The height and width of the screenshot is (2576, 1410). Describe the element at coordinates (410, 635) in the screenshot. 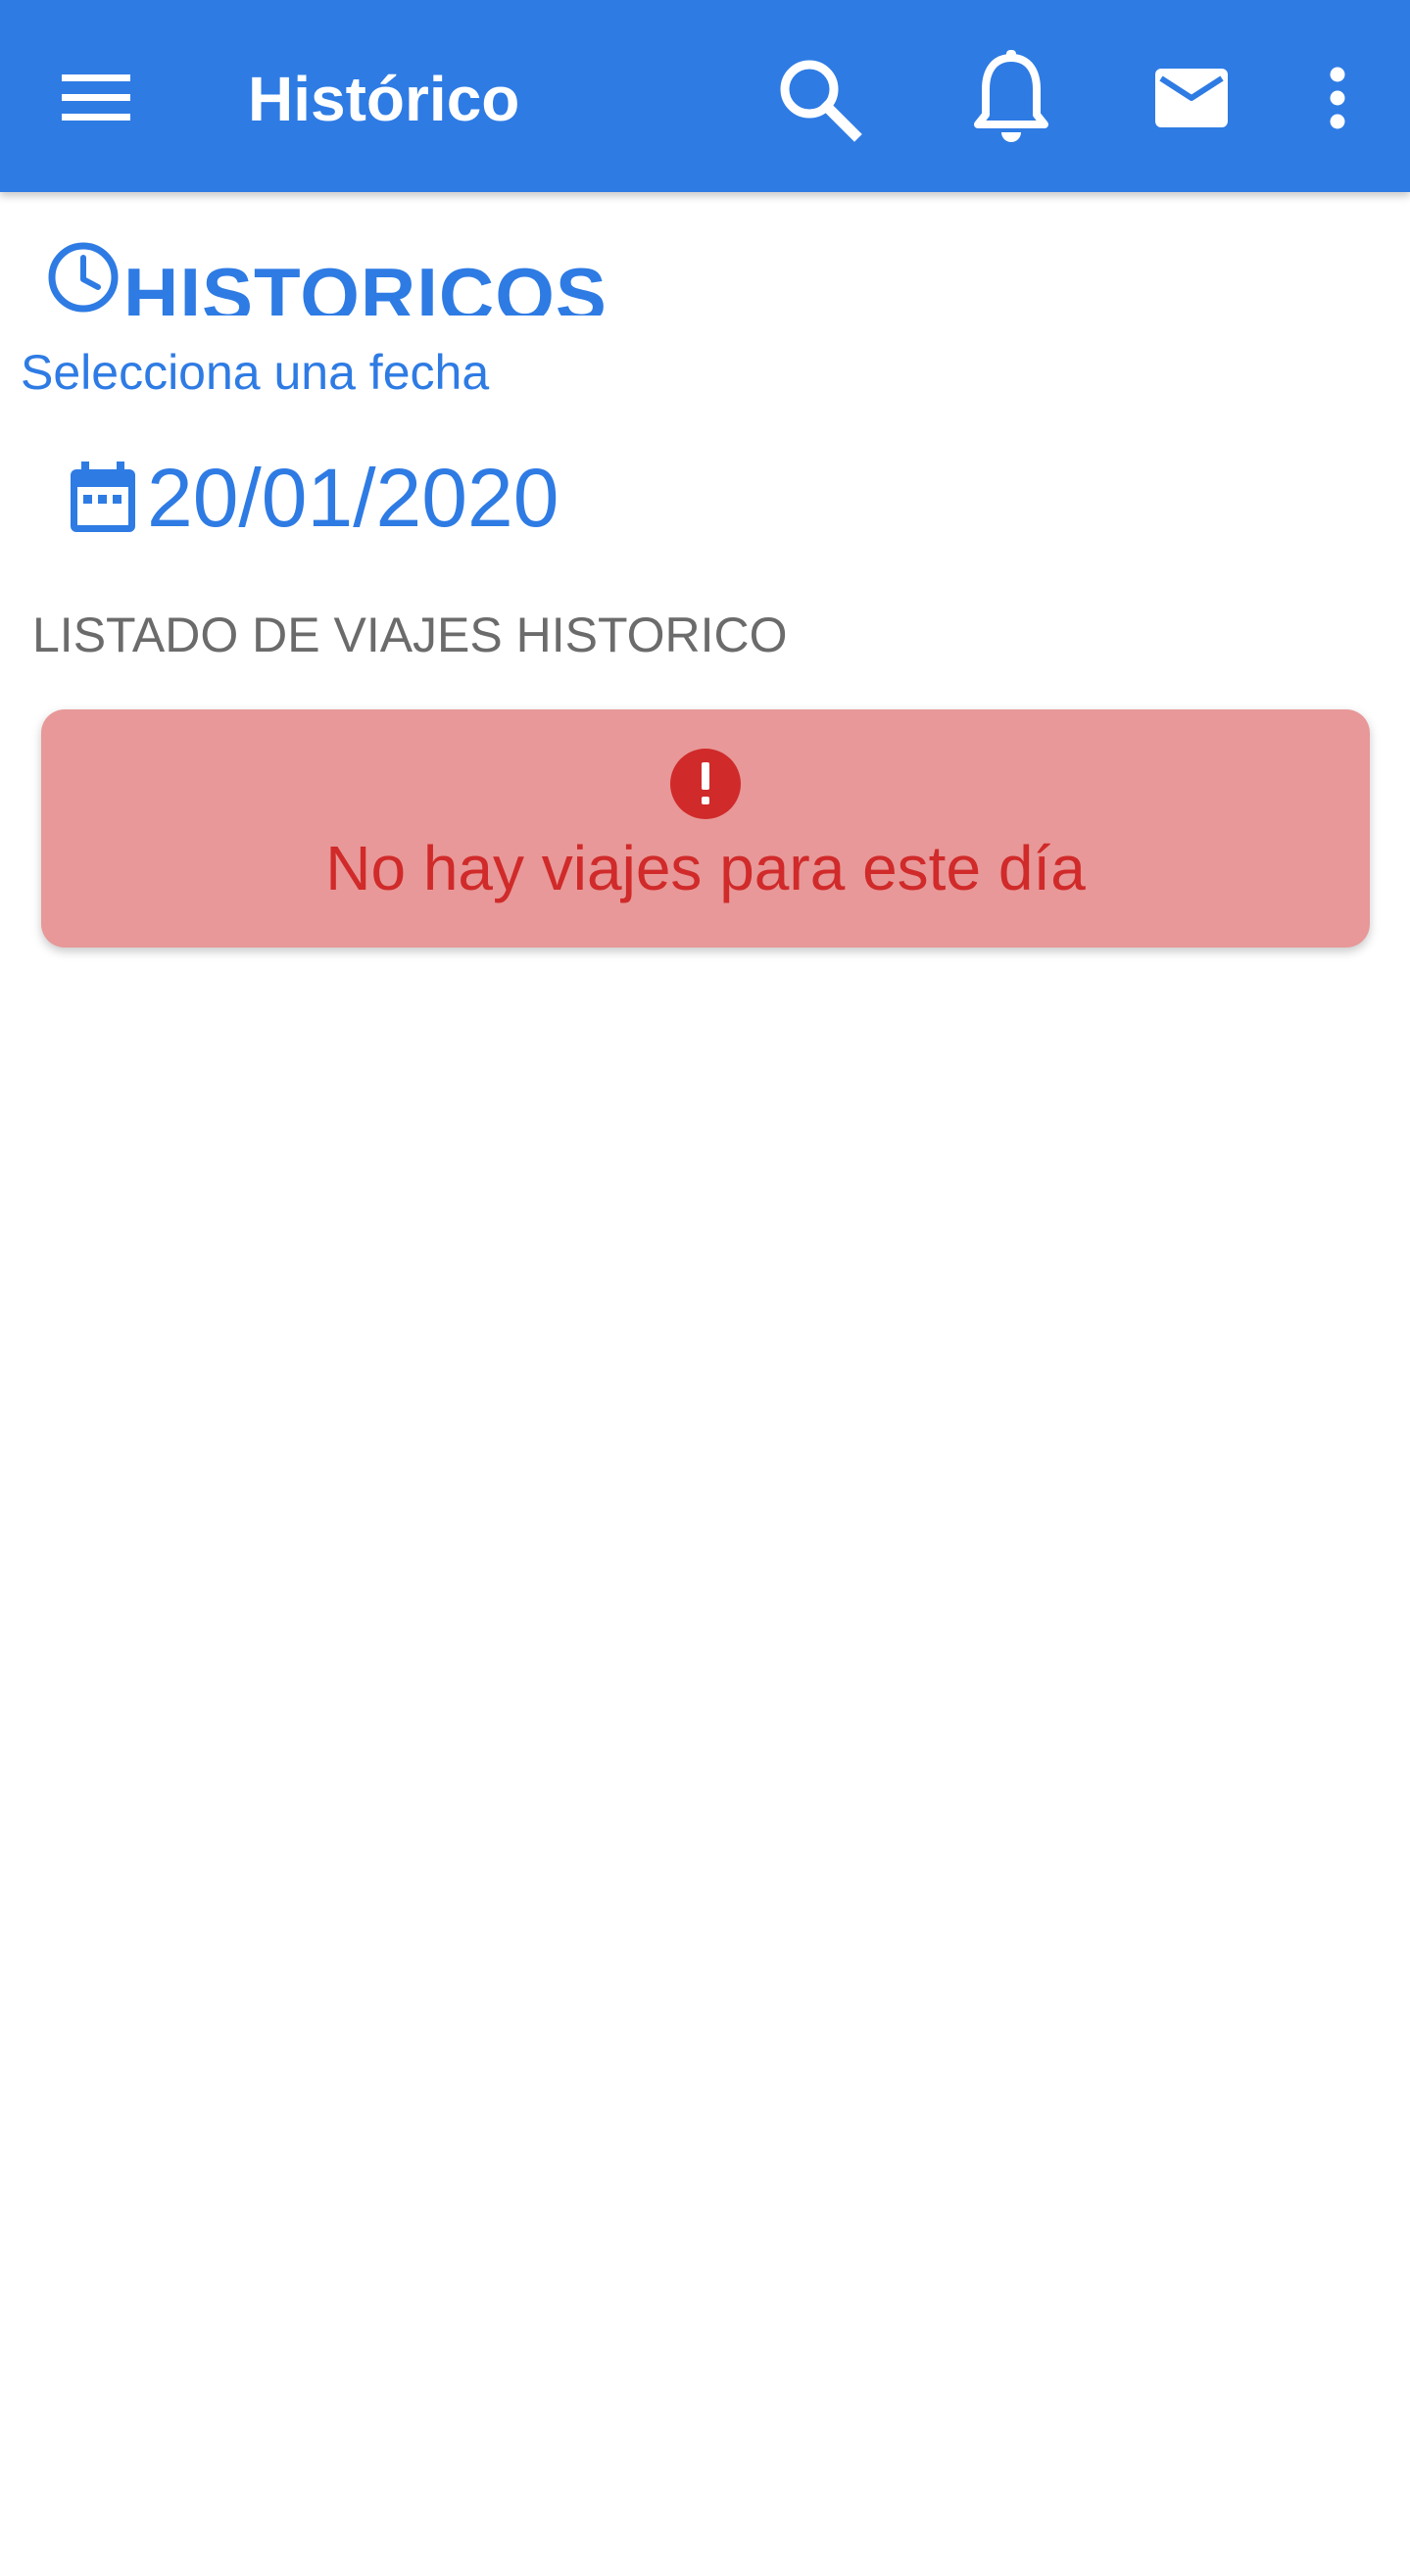

I see `trips-list-header: LISTADO DE VIAJES HISTORICO` at that location.